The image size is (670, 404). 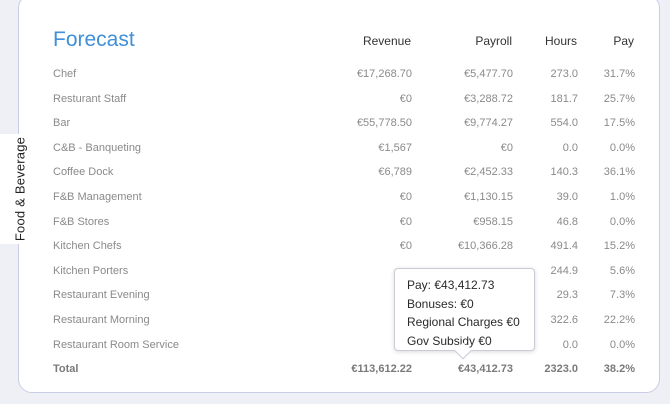 What do you see at coordinates (91, 270) in the screenshot?
I see `row-name: Kitchen Porters` at bounding box center [91, 270].